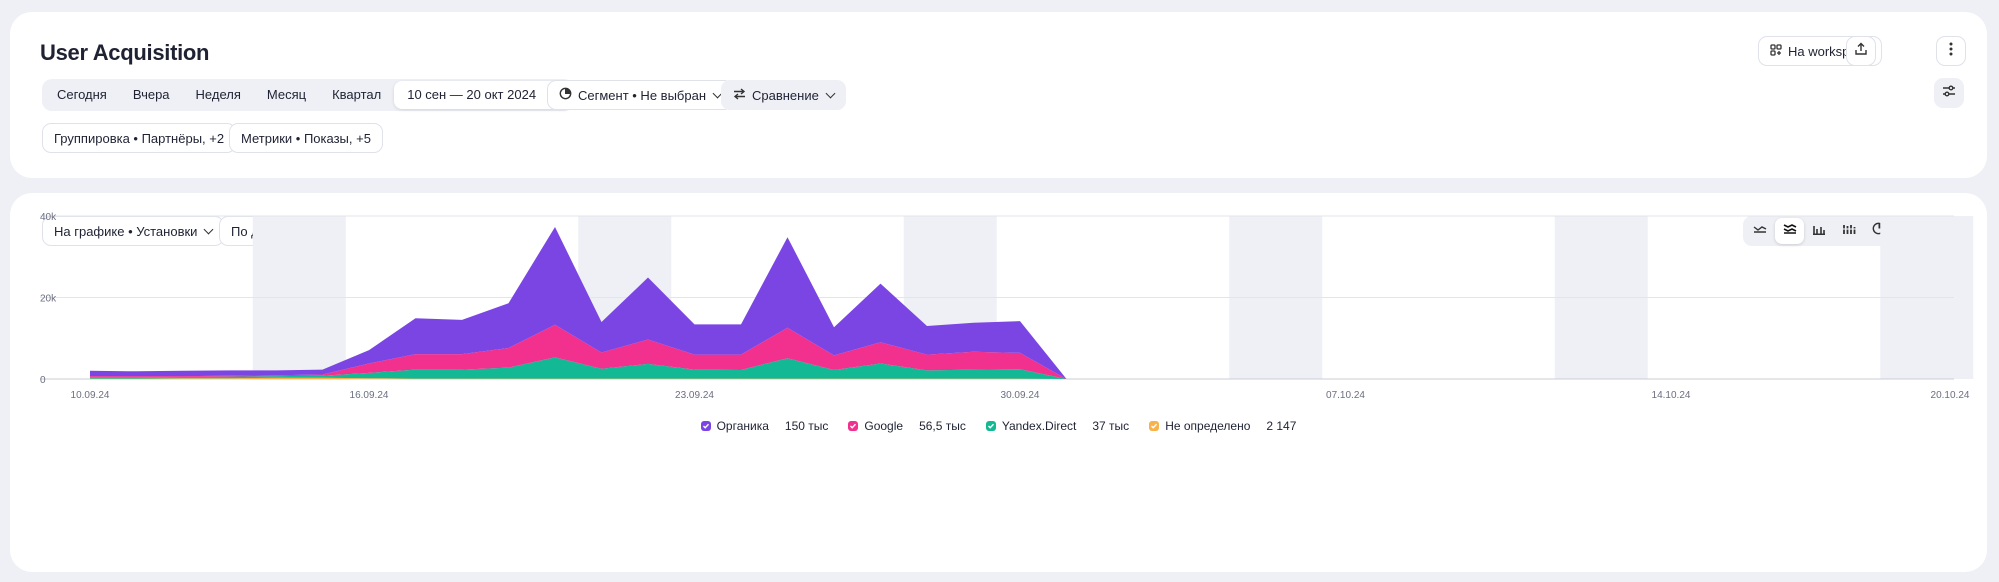 The image size is (1999, 582). I want to click on more-vertical-icon, so click(1951, 51).